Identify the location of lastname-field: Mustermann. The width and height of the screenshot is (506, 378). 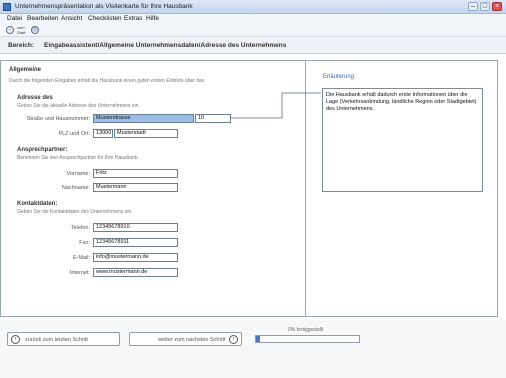
(135, 187).